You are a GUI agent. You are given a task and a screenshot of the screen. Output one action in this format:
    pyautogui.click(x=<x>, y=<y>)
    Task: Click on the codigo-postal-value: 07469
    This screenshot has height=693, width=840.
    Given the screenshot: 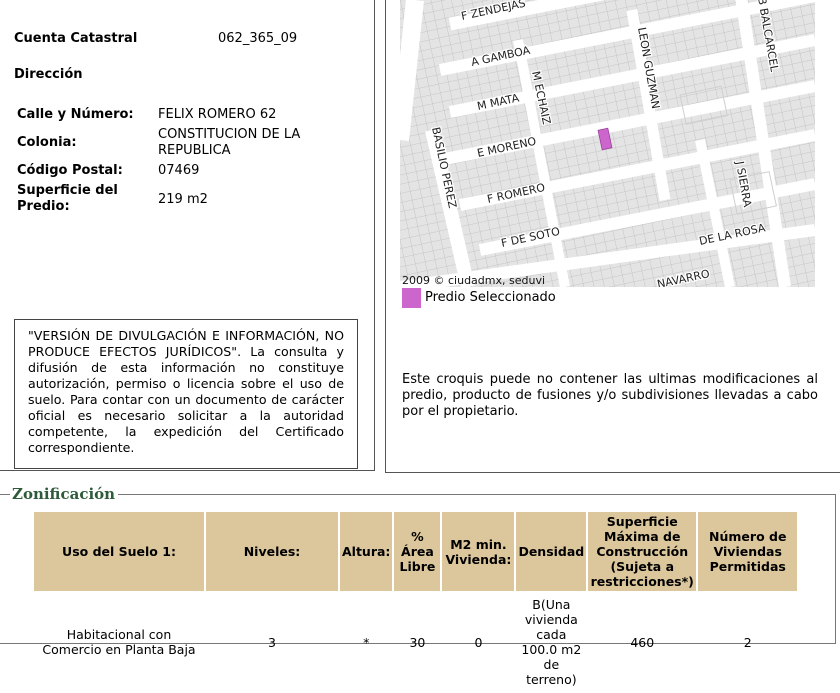 What is the action you would take?
    pyautogui.click(x=179, y=170)
    